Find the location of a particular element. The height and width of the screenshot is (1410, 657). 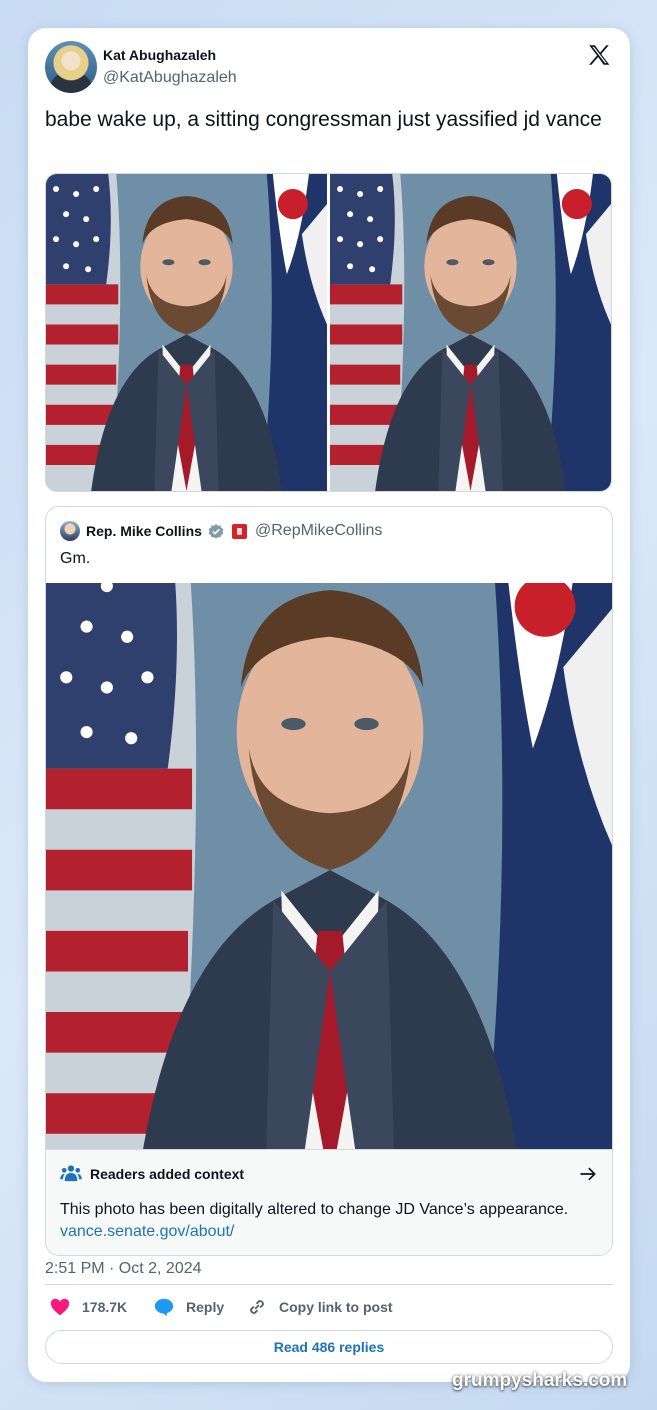

quoted-text: Gm. is located at coordinates (75, 558).